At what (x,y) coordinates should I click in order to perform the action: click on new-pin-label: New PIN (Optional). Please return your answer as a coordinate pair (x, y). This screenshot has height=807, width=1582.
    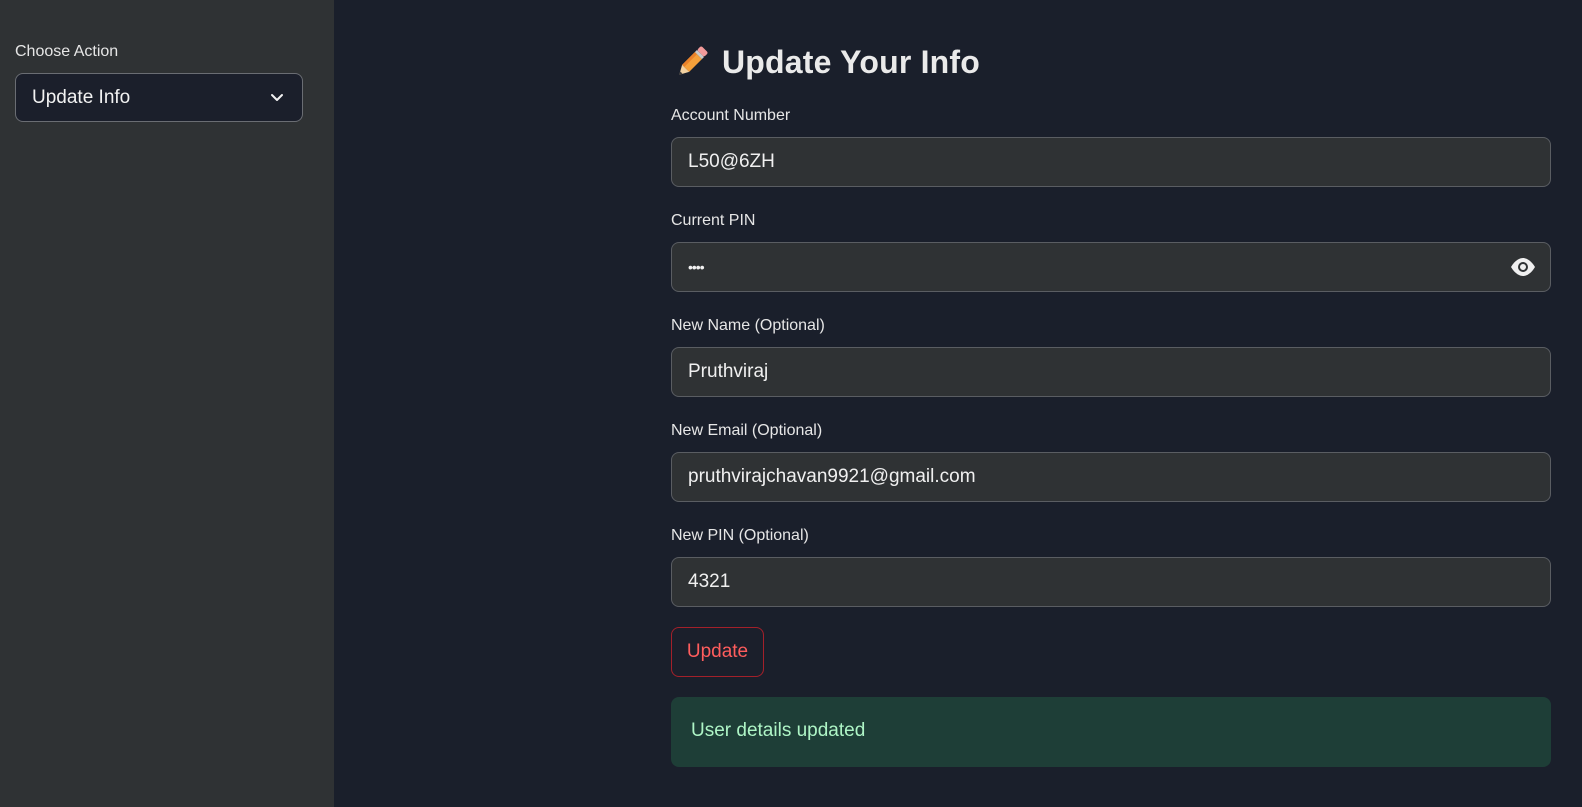
    Looking at the image, I should click on (740, 535).